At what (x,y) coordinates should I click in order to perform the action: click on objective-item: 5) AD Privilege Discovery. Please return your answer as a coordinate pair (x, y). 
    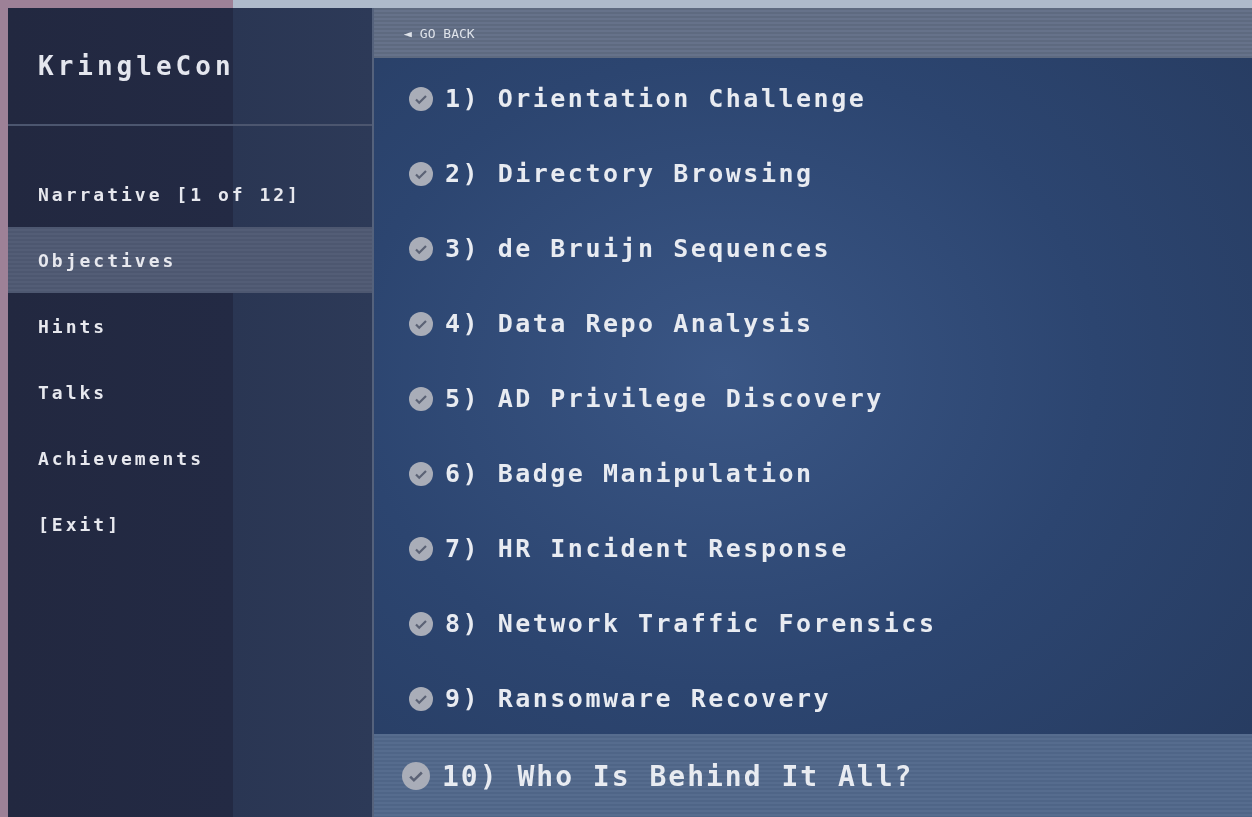
    Looking at the image, I should click on (813, 398).